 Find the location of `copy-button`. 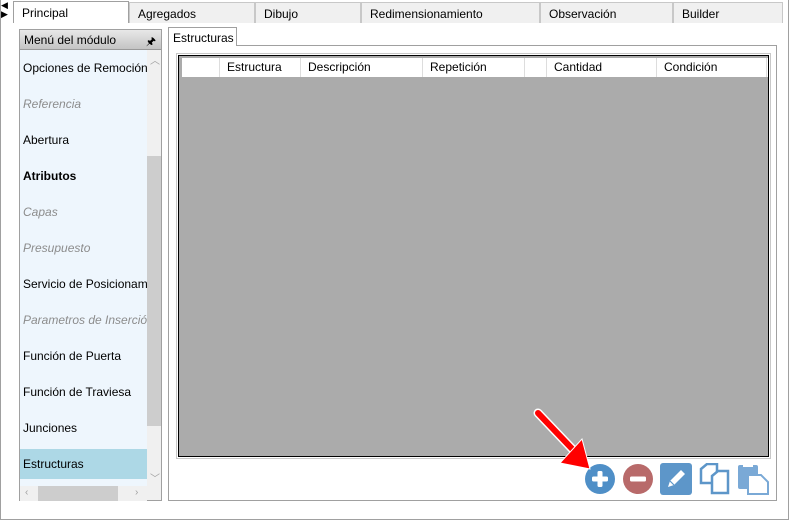

copy-button is located at coordinates (715, 479).